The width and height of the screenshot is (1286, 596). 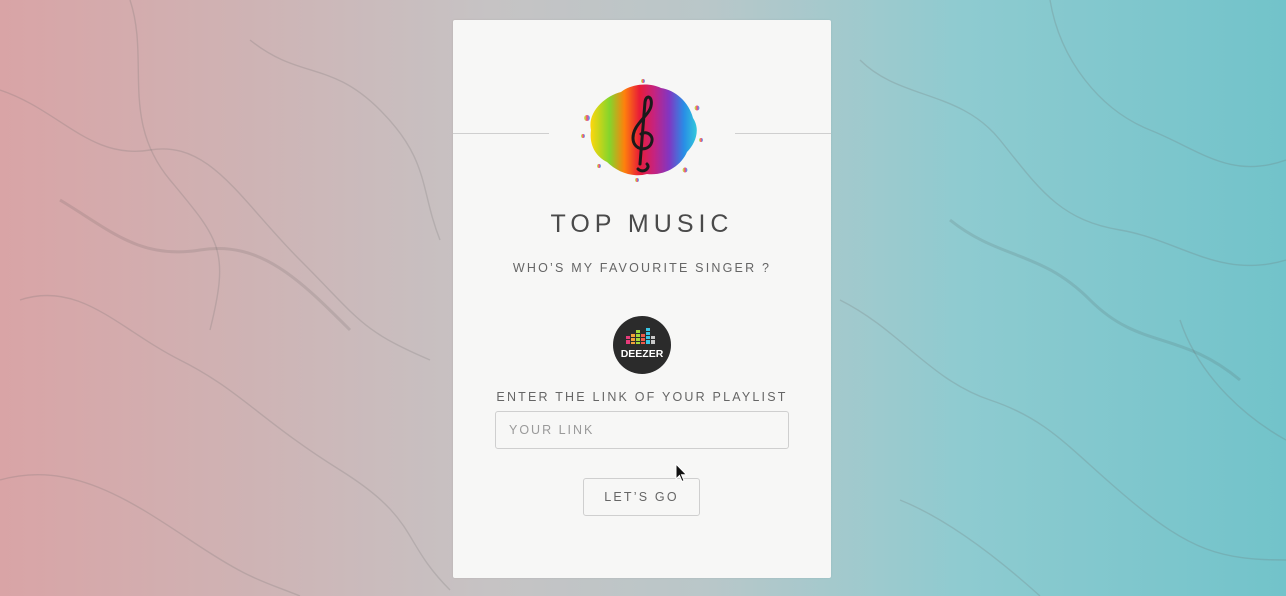 What do you see at coordinates (642, 130) in the screenshot?
I see `treble-clef-splash-icon` at bounding box center [642, 130].